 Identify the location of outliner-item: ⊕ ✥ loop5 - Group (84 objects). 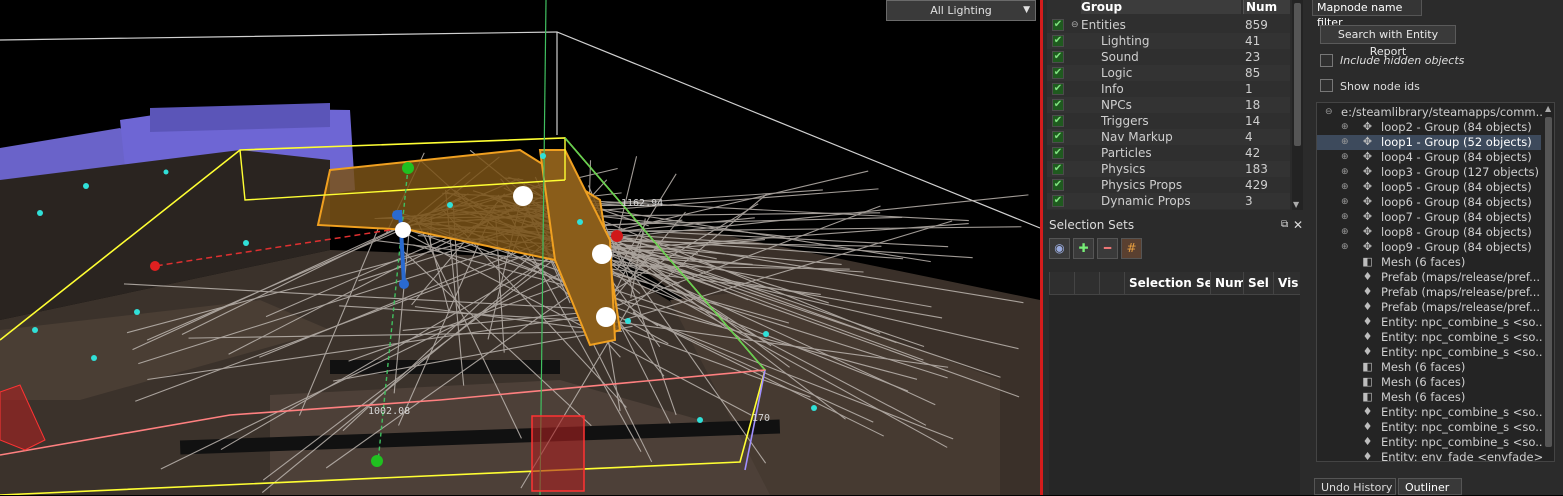
(1429, 187).